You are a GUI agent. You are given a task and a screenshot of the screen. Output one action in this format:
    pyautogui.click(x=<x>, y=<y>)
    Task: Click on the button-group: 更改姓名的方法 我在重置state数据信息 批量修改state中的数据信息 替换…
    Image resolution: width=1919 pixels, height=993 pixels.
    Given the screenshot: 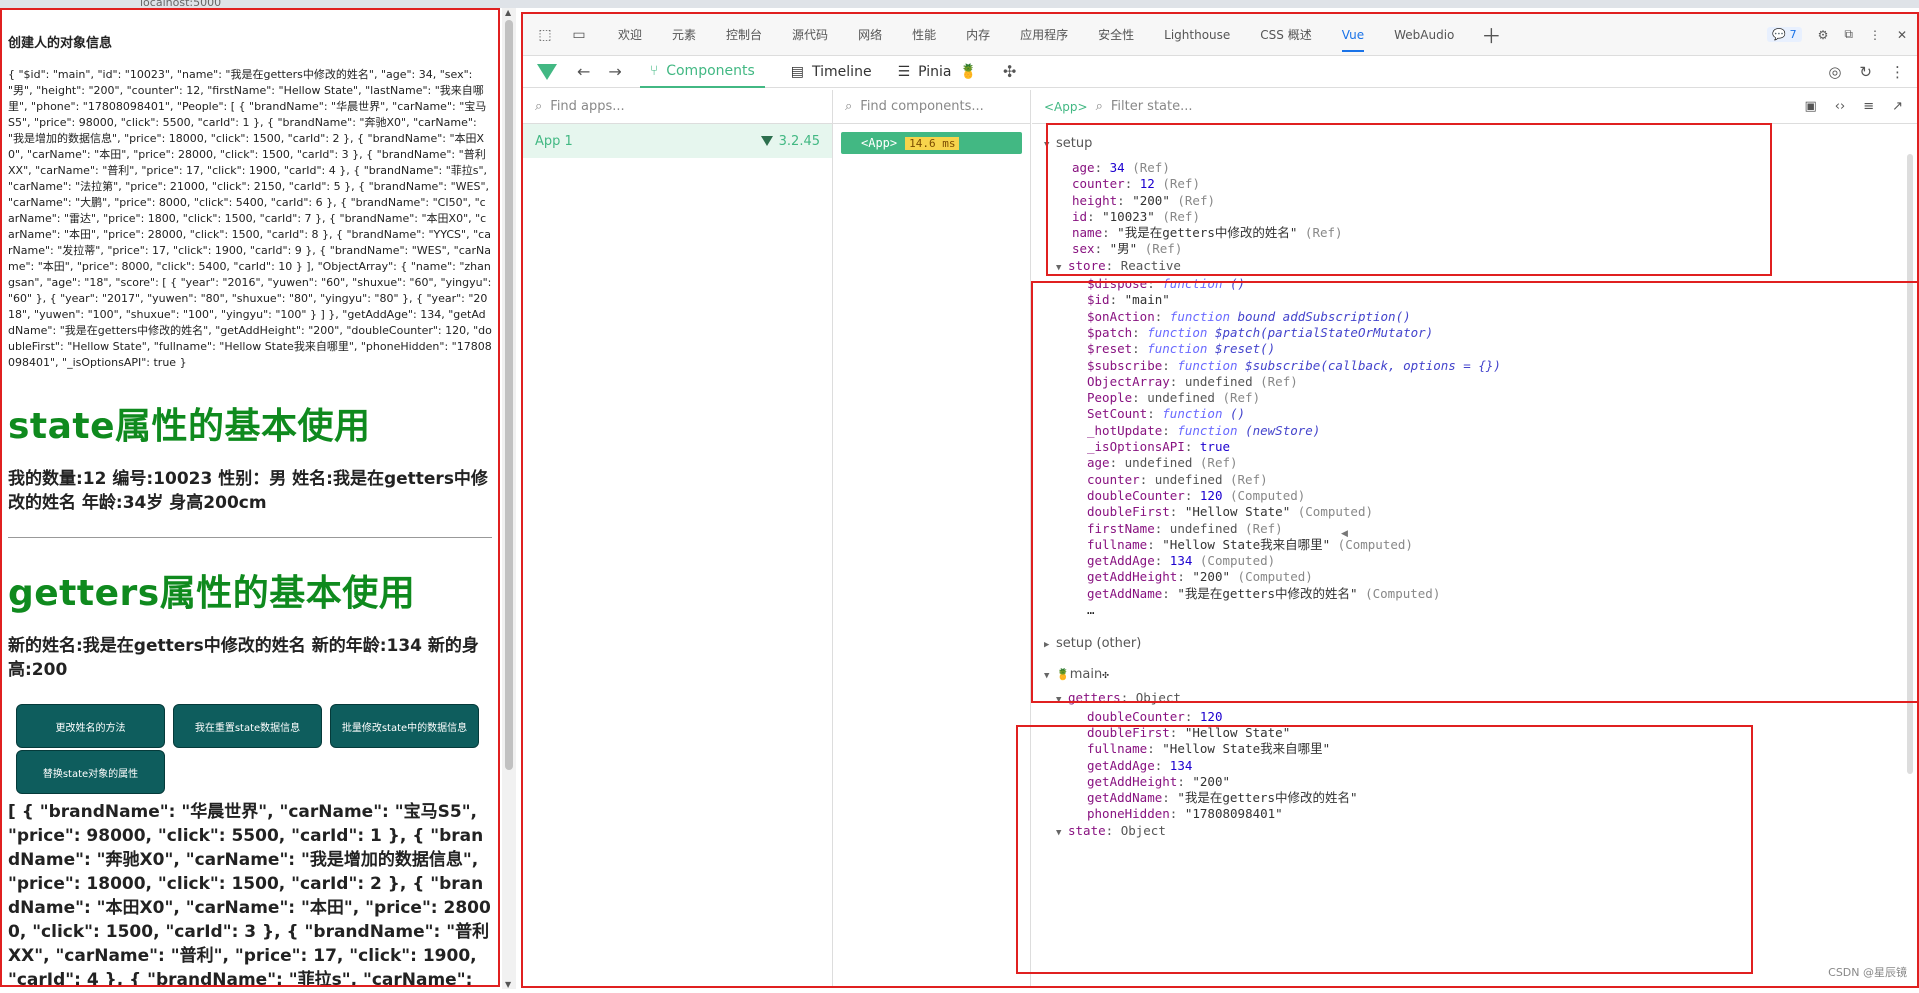 What is the action you would take?
    pyautogui.click(x=250, y=749)
    